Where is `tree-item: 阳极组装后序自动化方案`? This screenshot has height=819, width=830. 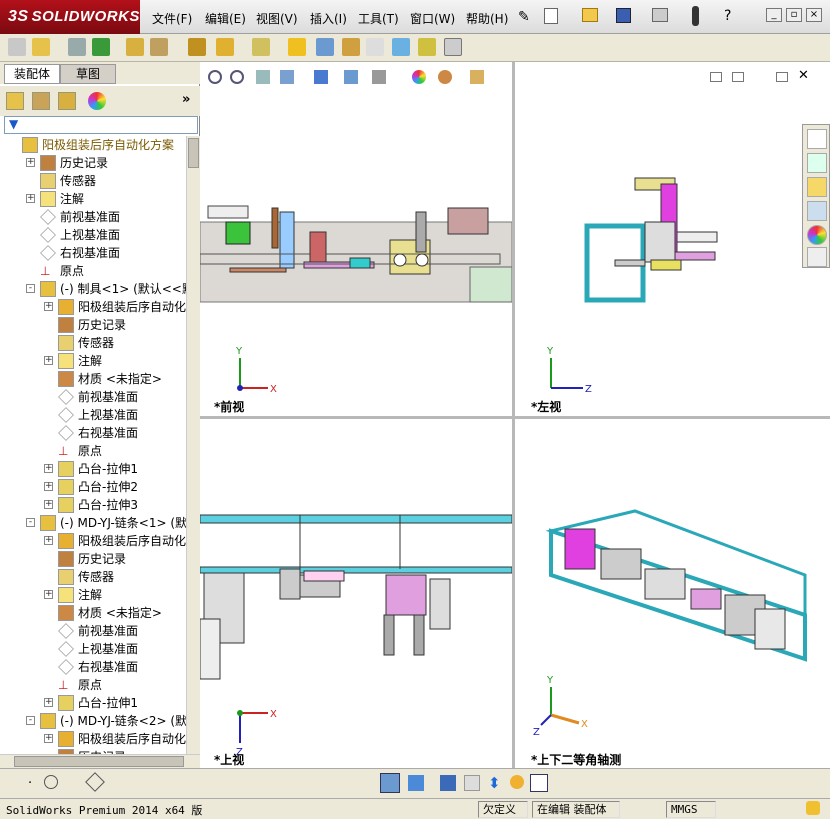 tree-item: 阳极组装后序自动化方案 is located at coordinates (93, 145).